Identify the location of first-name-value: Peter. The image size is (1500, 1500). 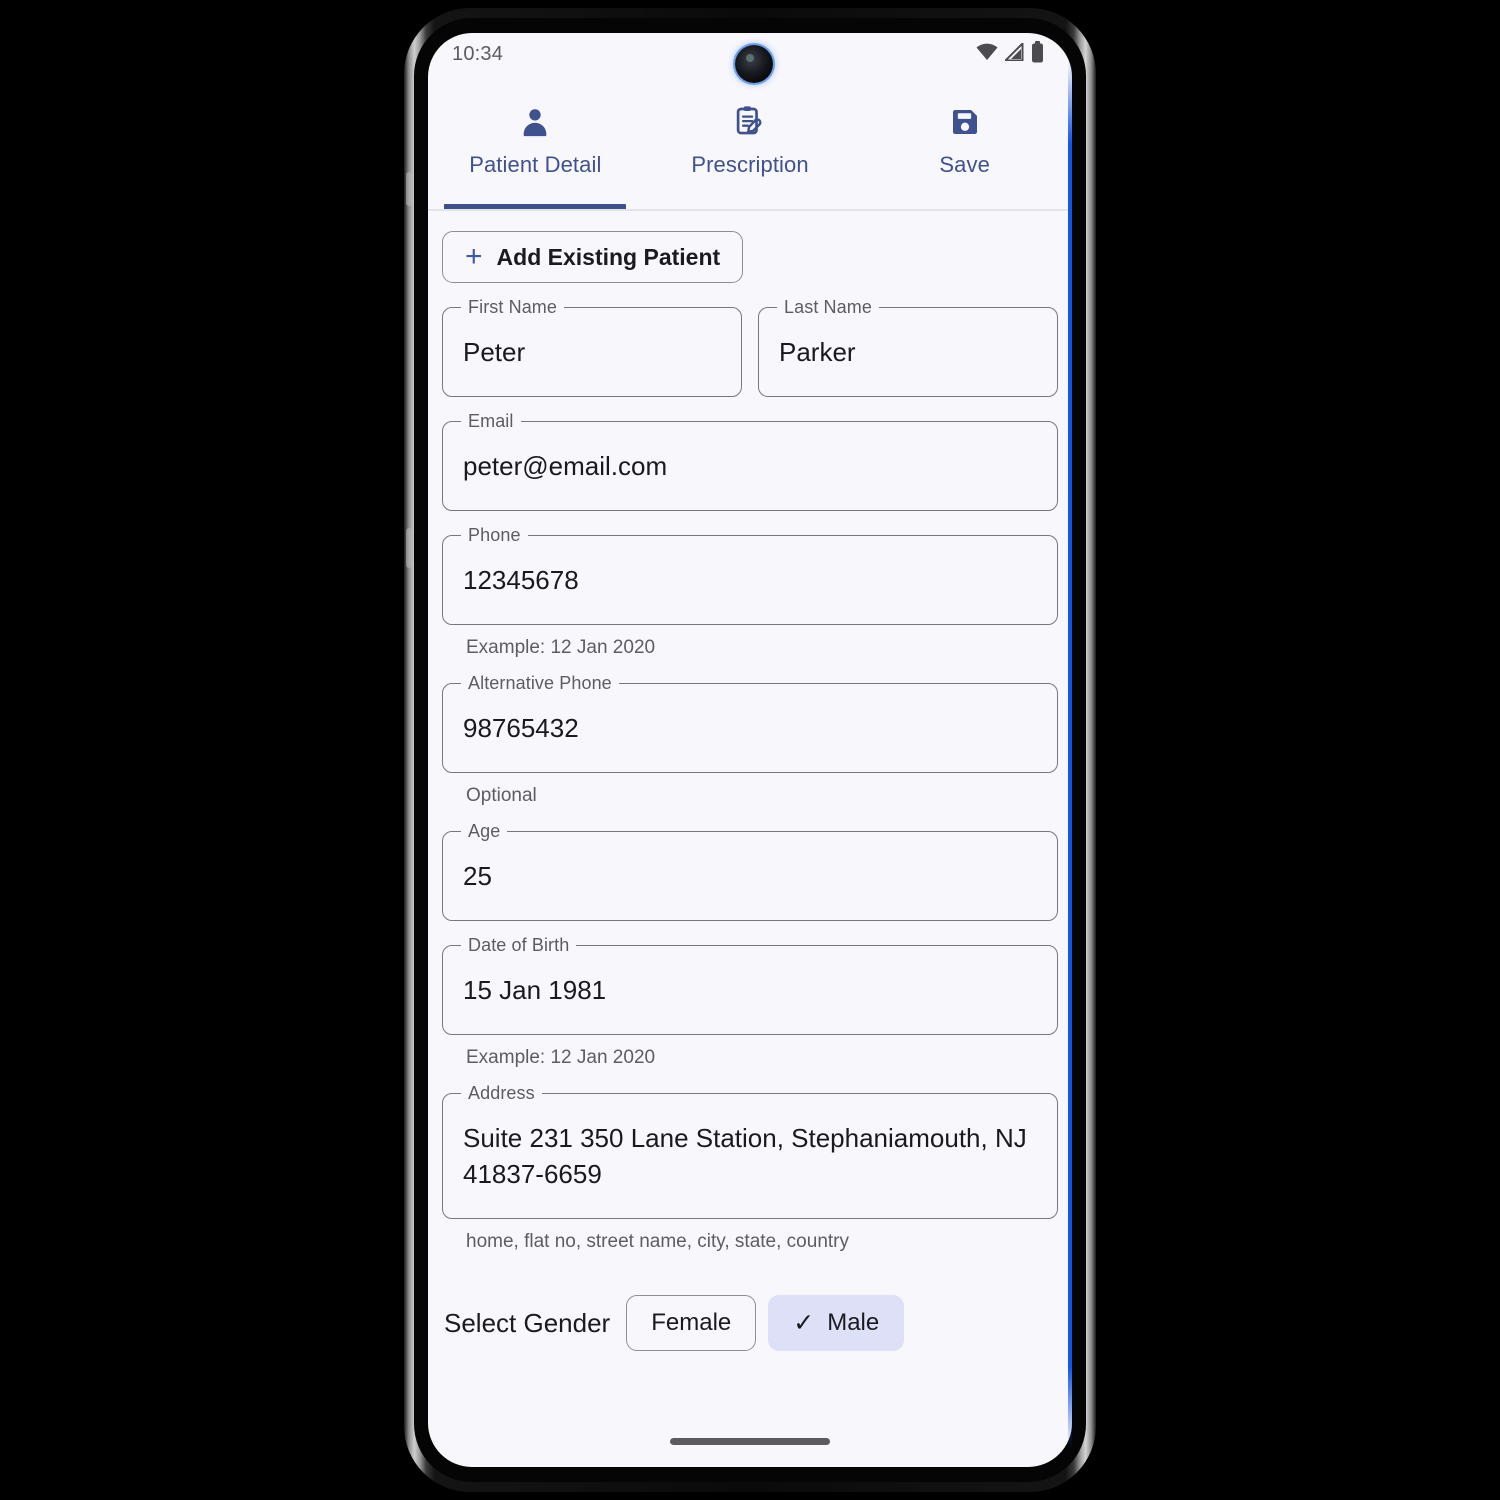
(494, 352).